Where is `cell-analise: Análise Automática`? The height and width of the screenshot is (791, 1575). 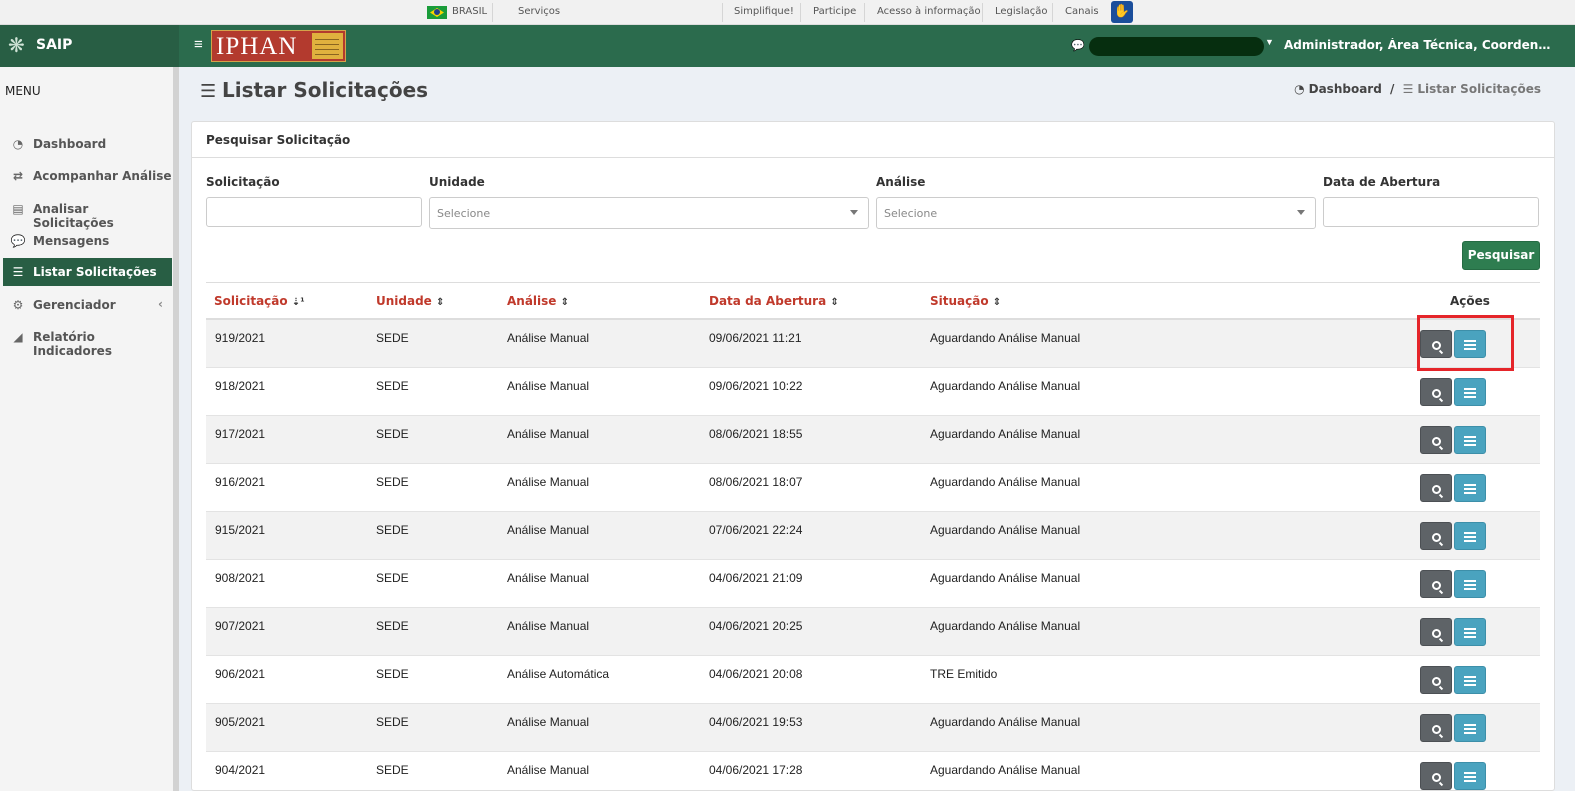 cell-analise: Análise Automática is located at coordinates (558, 674).